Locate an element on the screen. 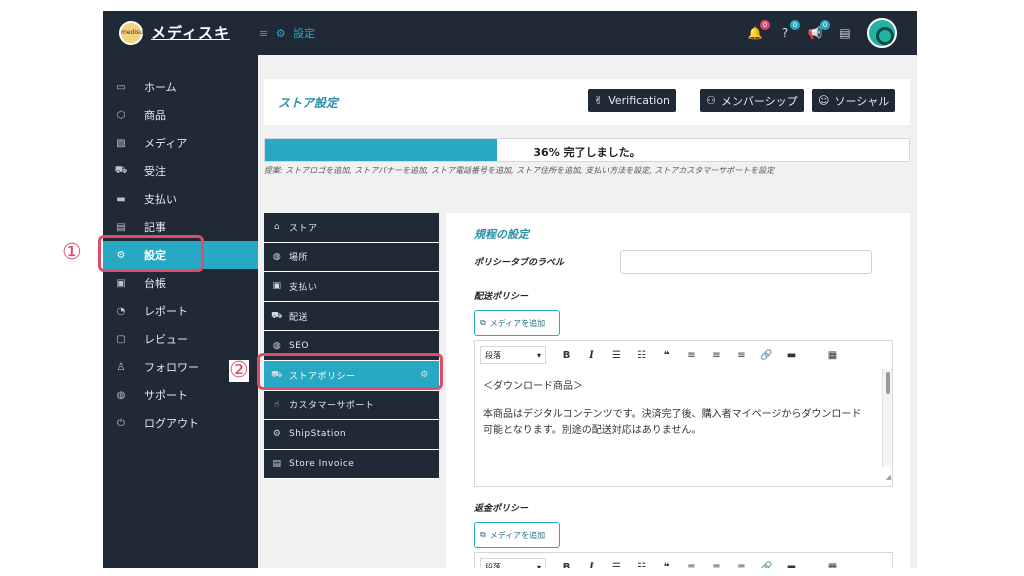 This screenshot has width=1024, height=576. store-menu-customer-support: ☝ カスタマーサポート is located at coordinates (351, 405).